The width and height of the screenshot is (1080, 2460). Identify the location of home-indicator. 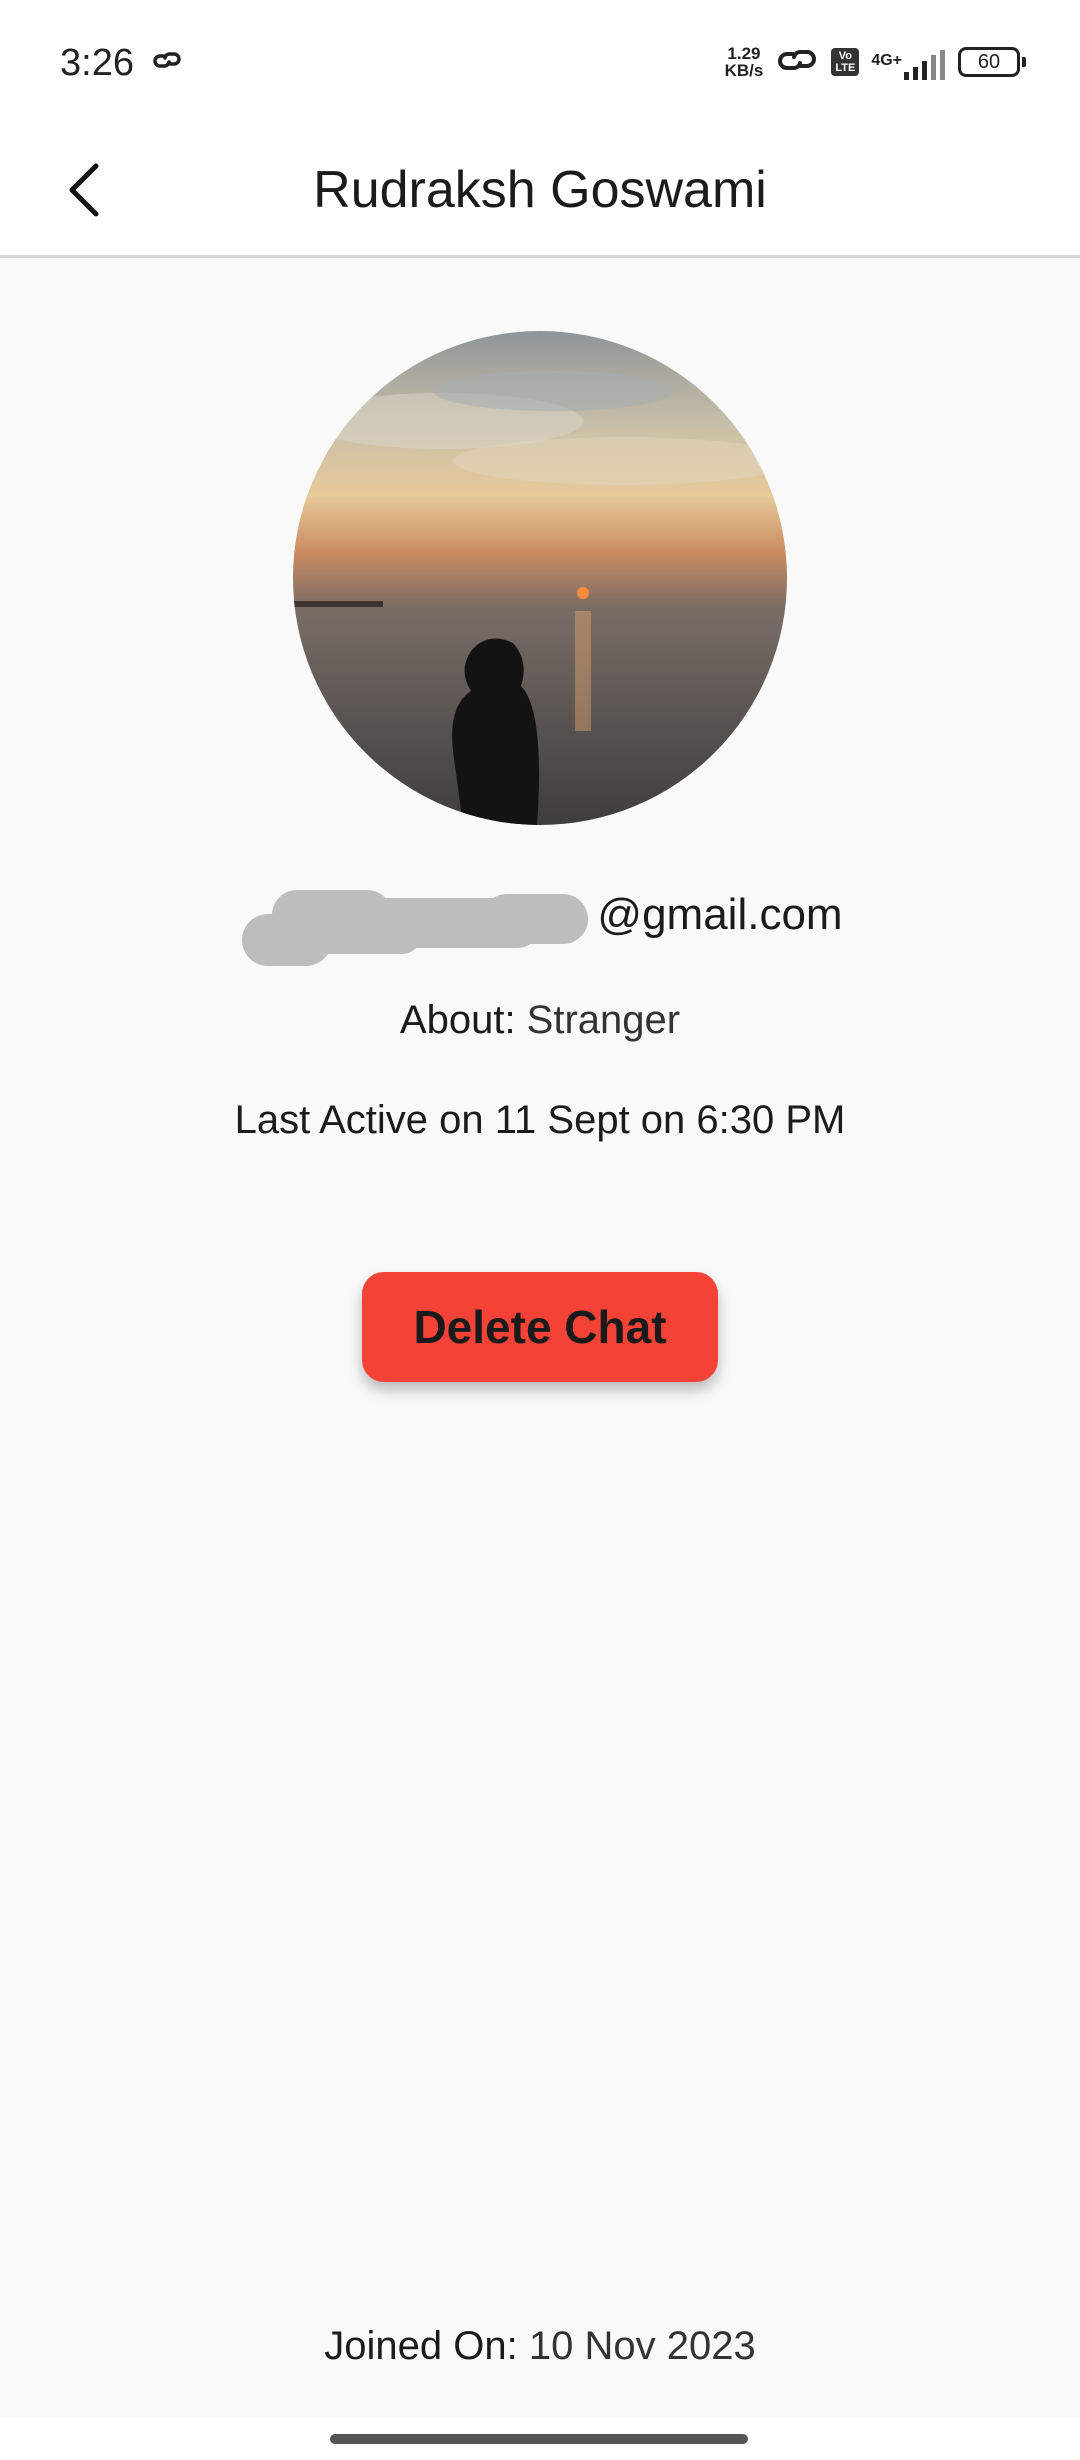
(539, 2439).